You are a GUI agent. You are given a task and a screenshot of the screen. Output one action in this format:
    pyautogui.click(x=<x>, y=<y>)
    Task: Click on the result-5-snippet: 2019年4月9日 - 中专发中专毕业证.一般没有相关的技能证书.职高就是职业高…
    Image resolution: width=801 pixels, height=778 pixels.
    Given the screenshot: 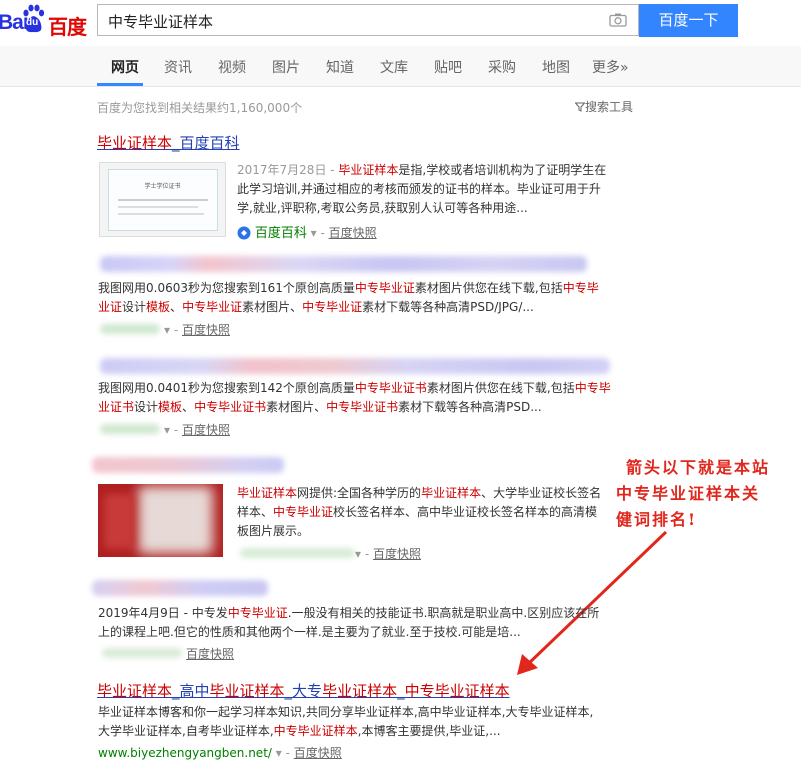 What is the action you would take?
    pyautogui.click(x=368, y=623)
    